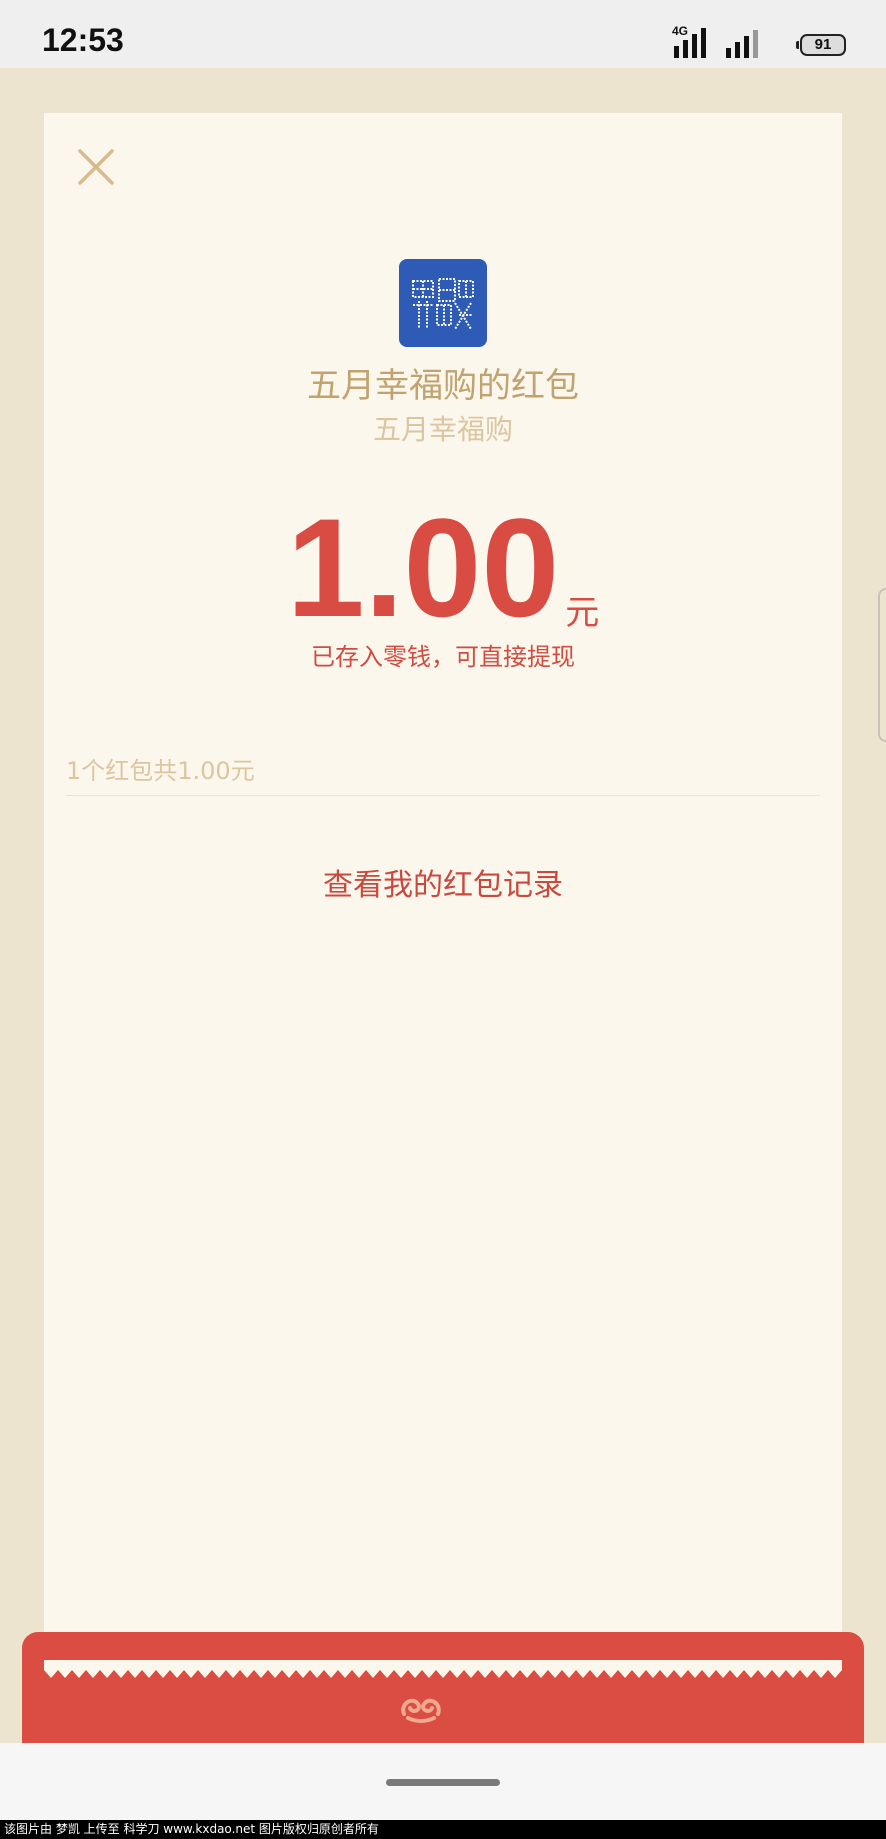  What do you see at coordinates (442, 429) in the screenshot?
I see `sender-name: 五月幸福购` at bounding box center [442, 429].